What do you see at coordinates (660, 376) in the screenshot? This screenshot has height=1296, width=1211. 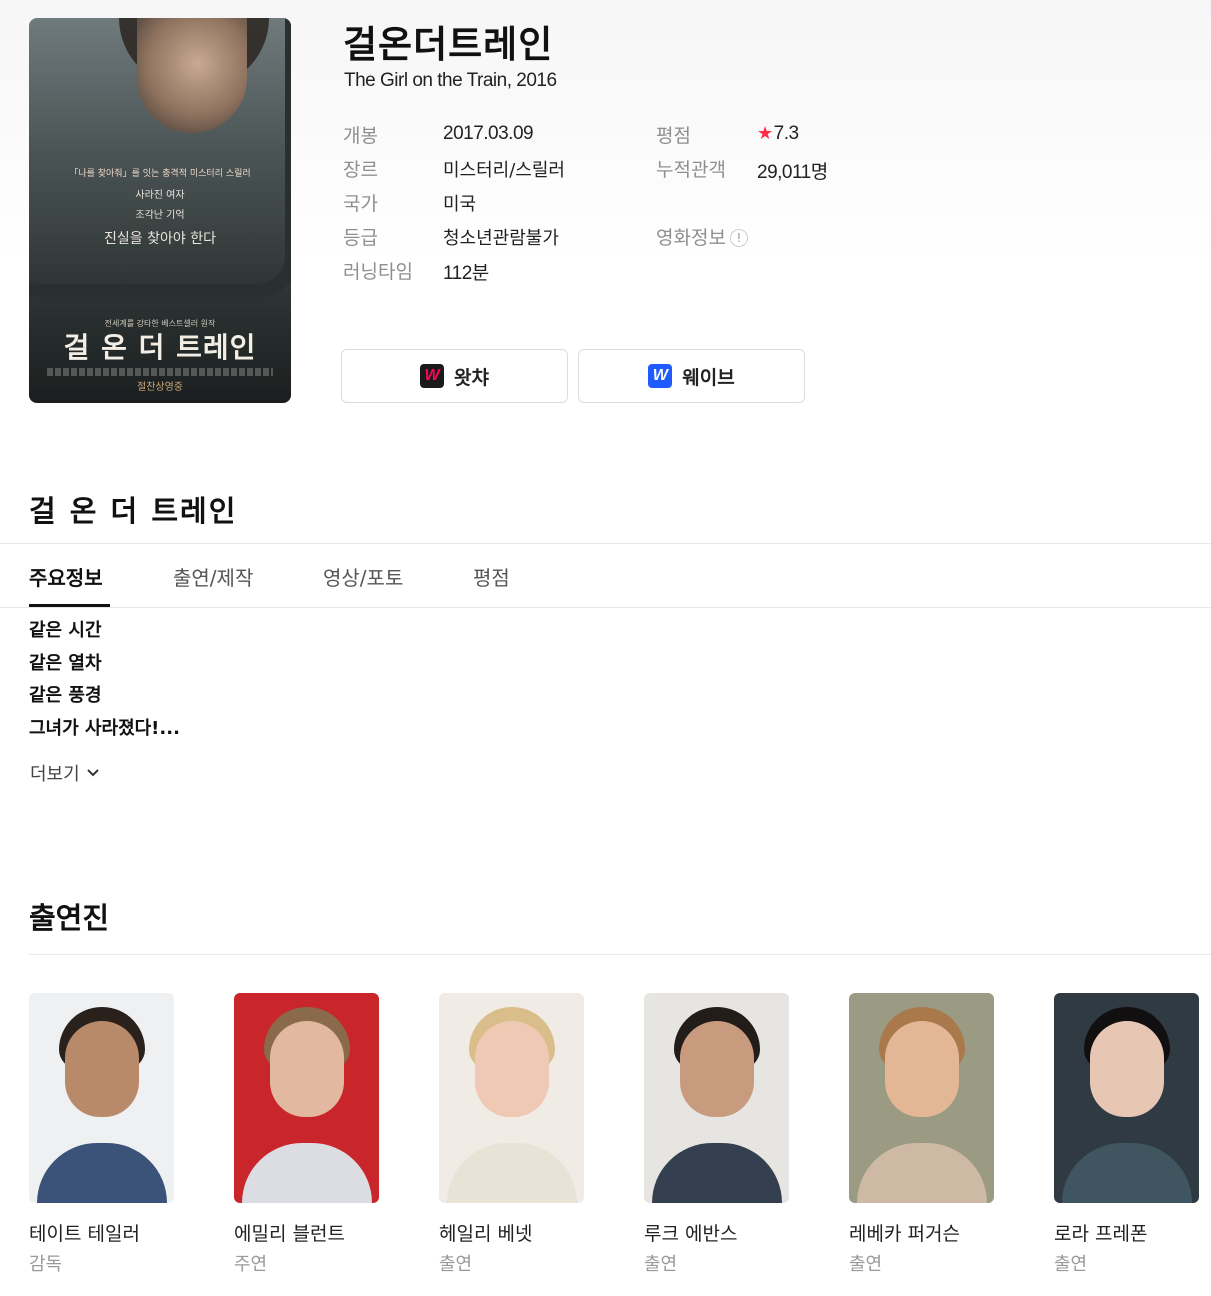 I see `wavve-logo-icon: W` at bounding box center [660, 376].